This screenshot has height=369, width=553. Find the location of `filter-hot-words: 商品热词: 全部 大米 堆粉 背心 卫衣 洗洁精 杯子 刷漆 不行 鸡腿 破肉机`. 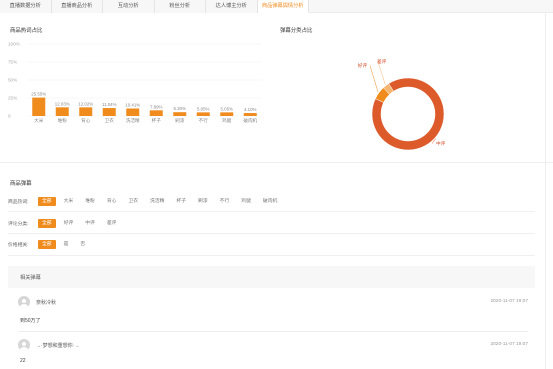

filter-hot-words: 商品热词: 全部 大米 堆粉 背心 卫衣 洗洁精 杯子 刷漆 不行 鸡腿 破肉机 is located at coordinates (271, 201).